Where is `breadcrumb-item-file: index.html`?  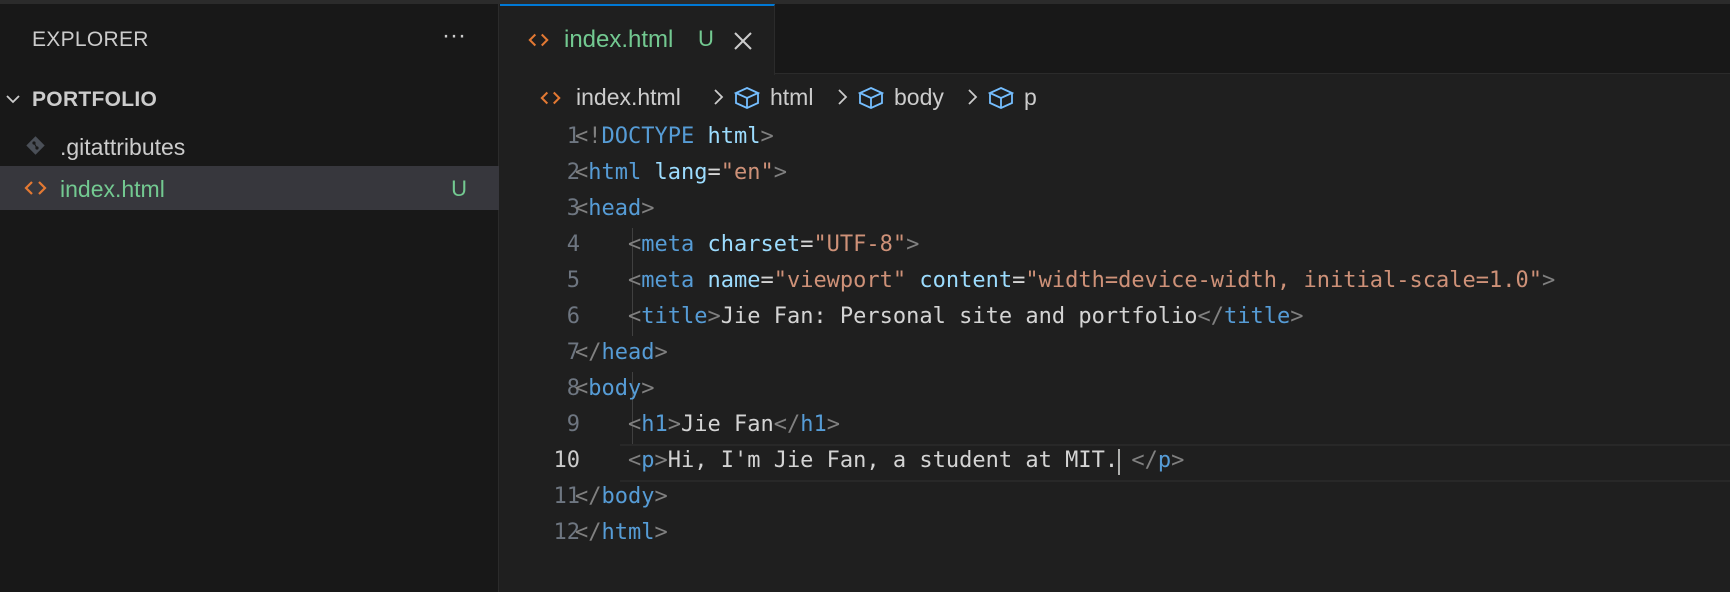 breadcrumb-item-file: index.html is located at coordinates (628, 97).